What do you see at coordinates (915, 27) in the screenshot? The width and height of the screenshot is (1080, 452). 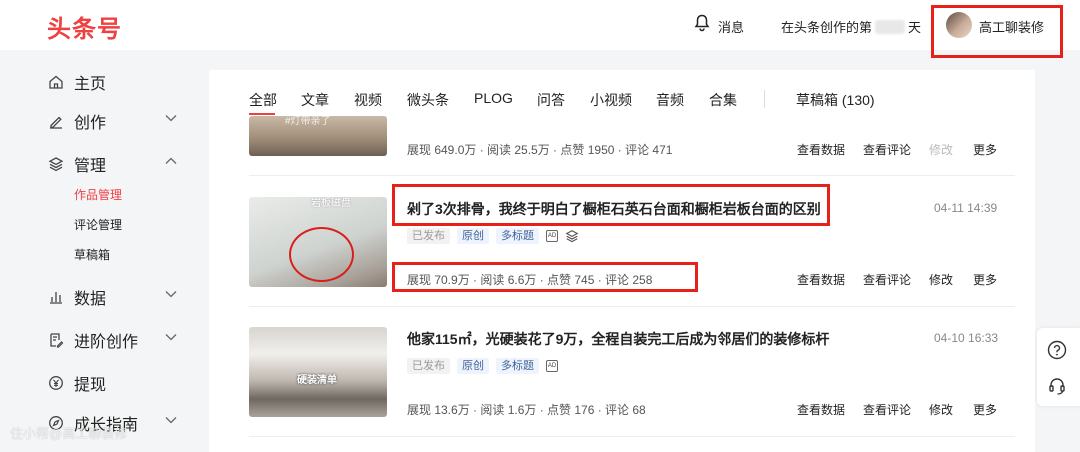 I see `days-suffix: 天` at bounding box center [915, 27].